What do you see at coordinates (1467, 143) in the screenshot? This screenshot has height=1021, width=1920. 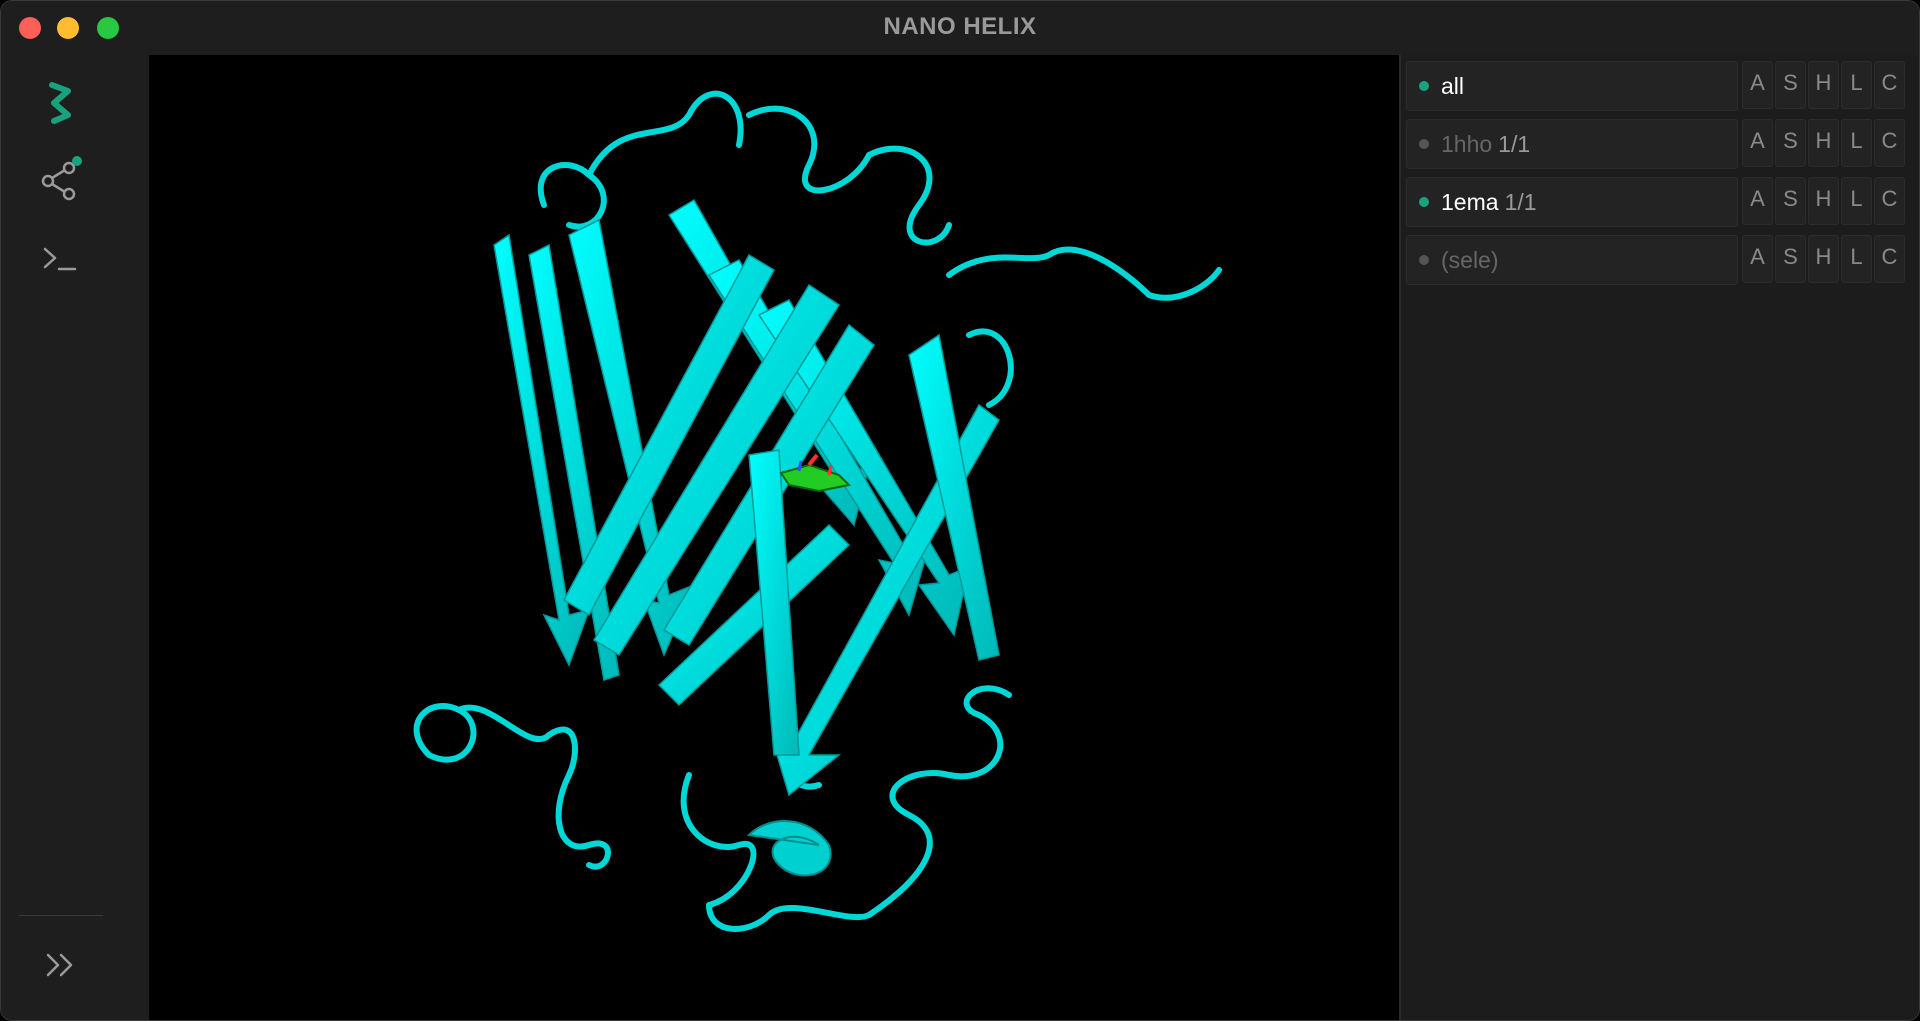 I see `object-name: 1hho` at bounding box center [1467, 143].